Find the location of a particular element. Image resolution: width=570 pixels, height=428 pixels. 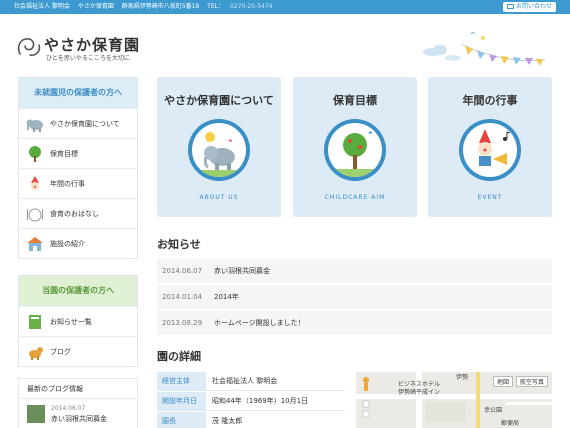

news-text: 赤い羽根共同募金 is located at coordinates (242, 271).